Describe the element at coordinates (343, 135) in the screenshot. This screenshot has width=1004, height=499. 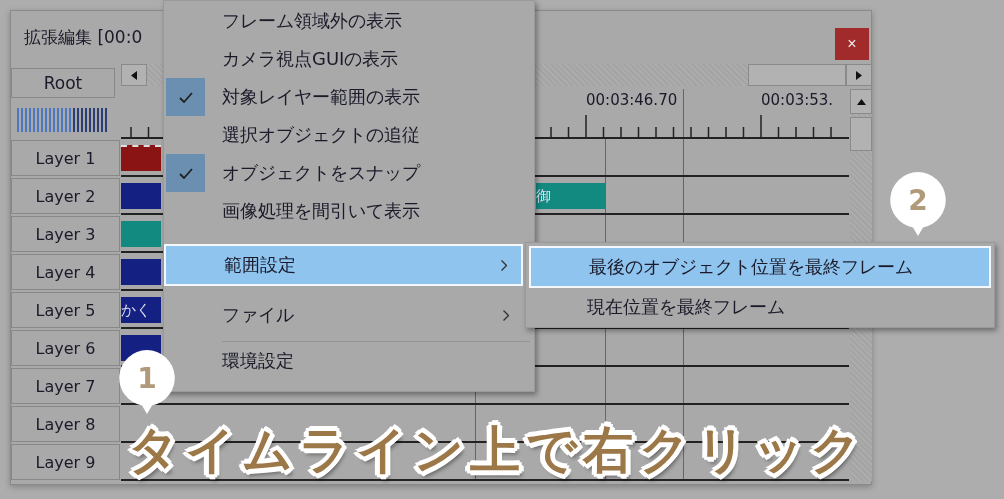
I see `menu-item: 選択オブジェクトの追従` at that location.